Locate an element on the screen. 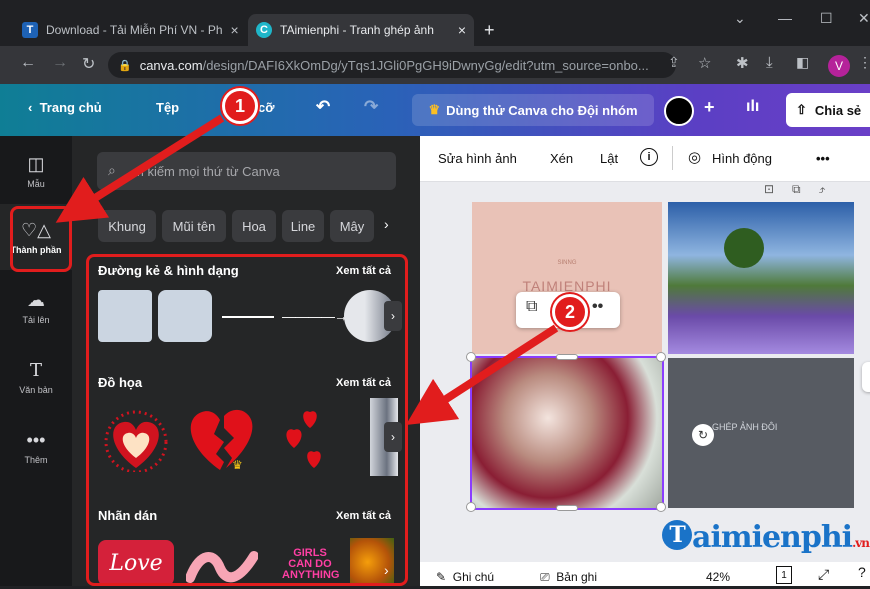  arrow-to-elements is located at coordinates (140, 168).